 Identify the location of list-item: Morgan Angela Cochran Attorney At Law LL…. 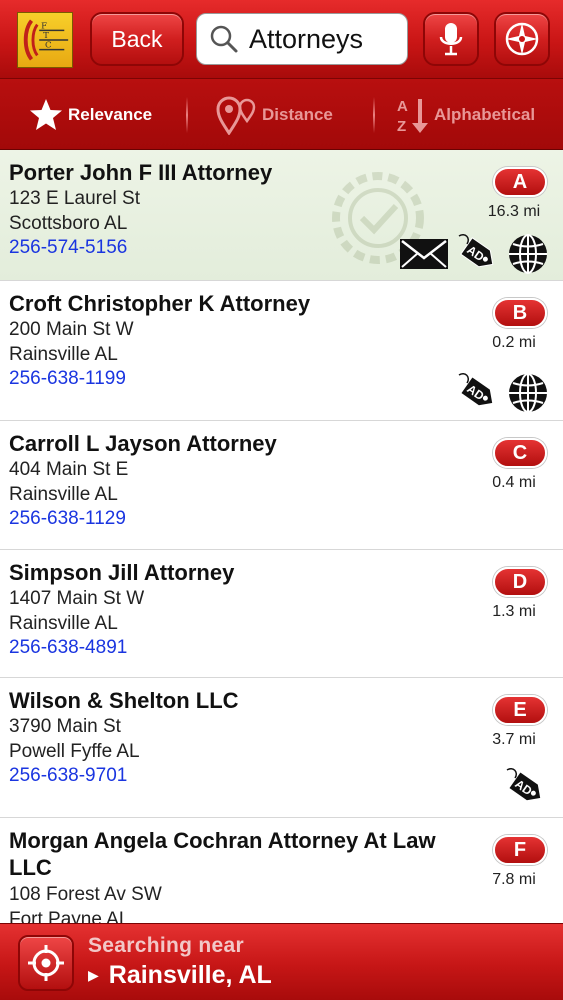
(281, 870).